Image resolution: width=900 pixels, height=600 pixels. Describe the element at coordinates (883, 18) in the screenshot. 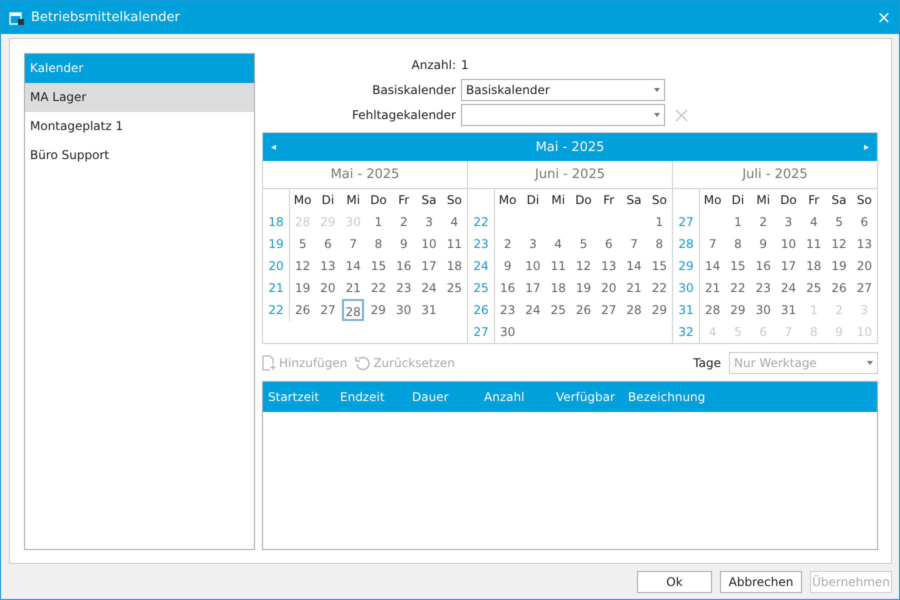

I see `close-button: ×` at that location.